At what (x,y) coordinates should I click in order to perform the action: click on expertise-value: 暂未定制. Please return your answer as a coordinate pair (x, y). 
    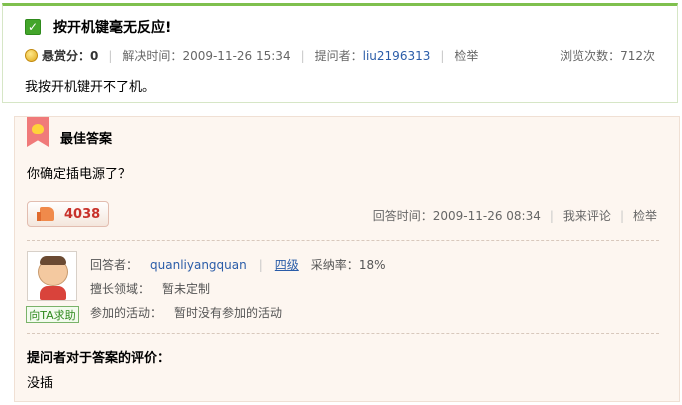
    Looking at the image, I should click on (186, 289).